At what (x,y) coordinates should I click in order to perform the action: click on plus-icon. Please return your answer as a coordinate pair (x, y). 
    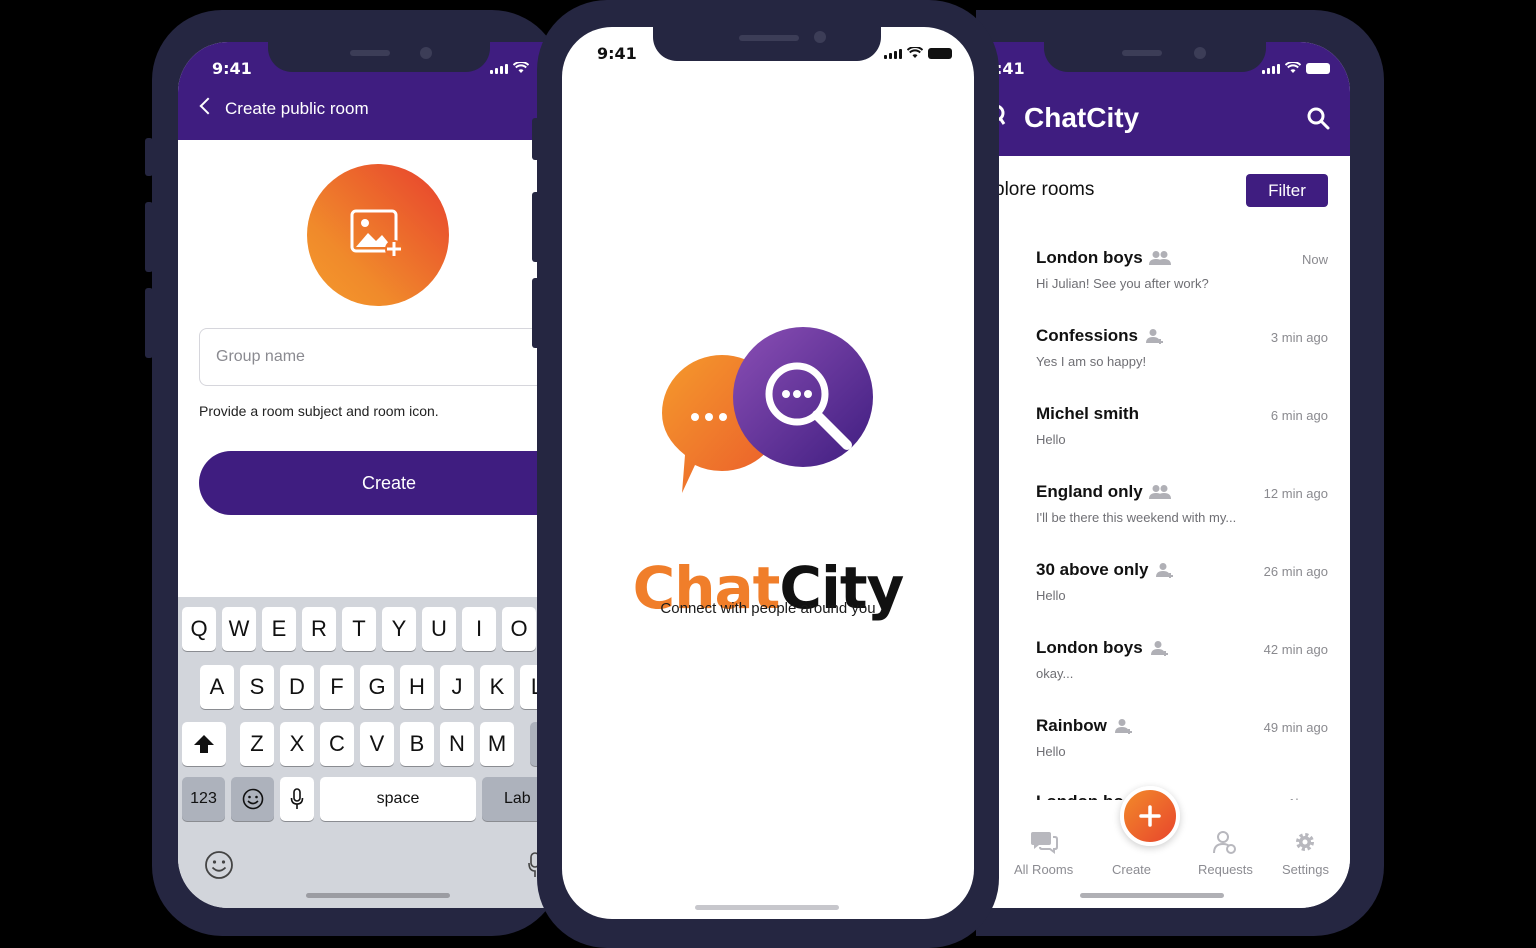
    Looking at the image, I should click on (1150, 816).